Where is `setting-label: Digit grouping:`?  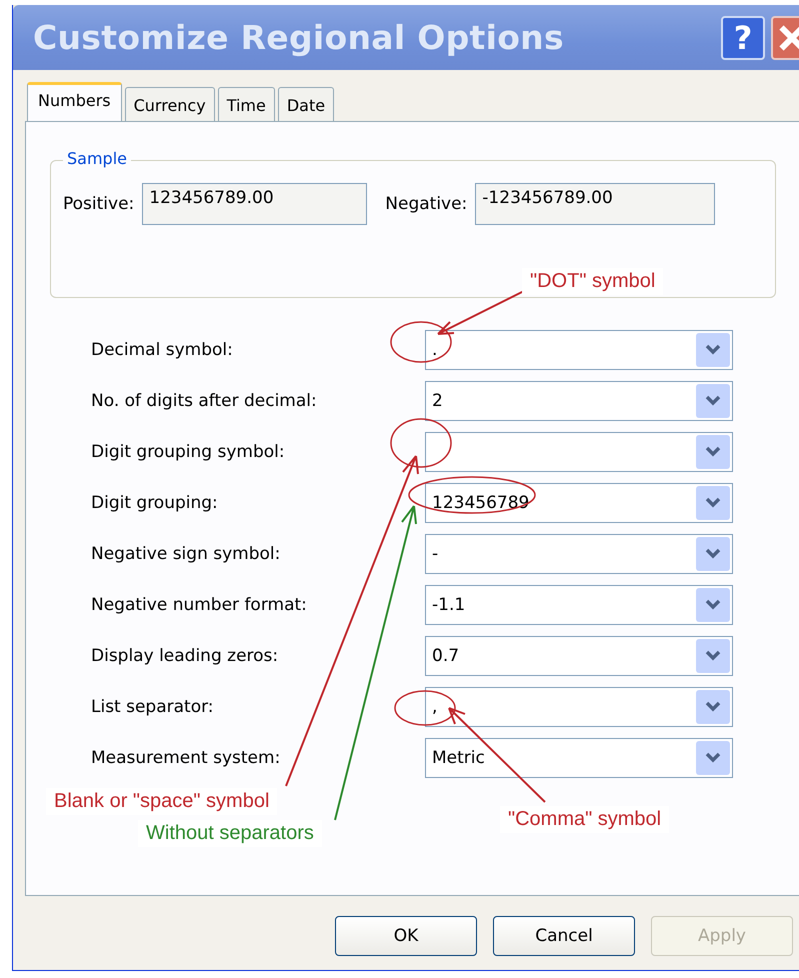 setting-label: Digit grouping: is located at coordinates (155, 503).